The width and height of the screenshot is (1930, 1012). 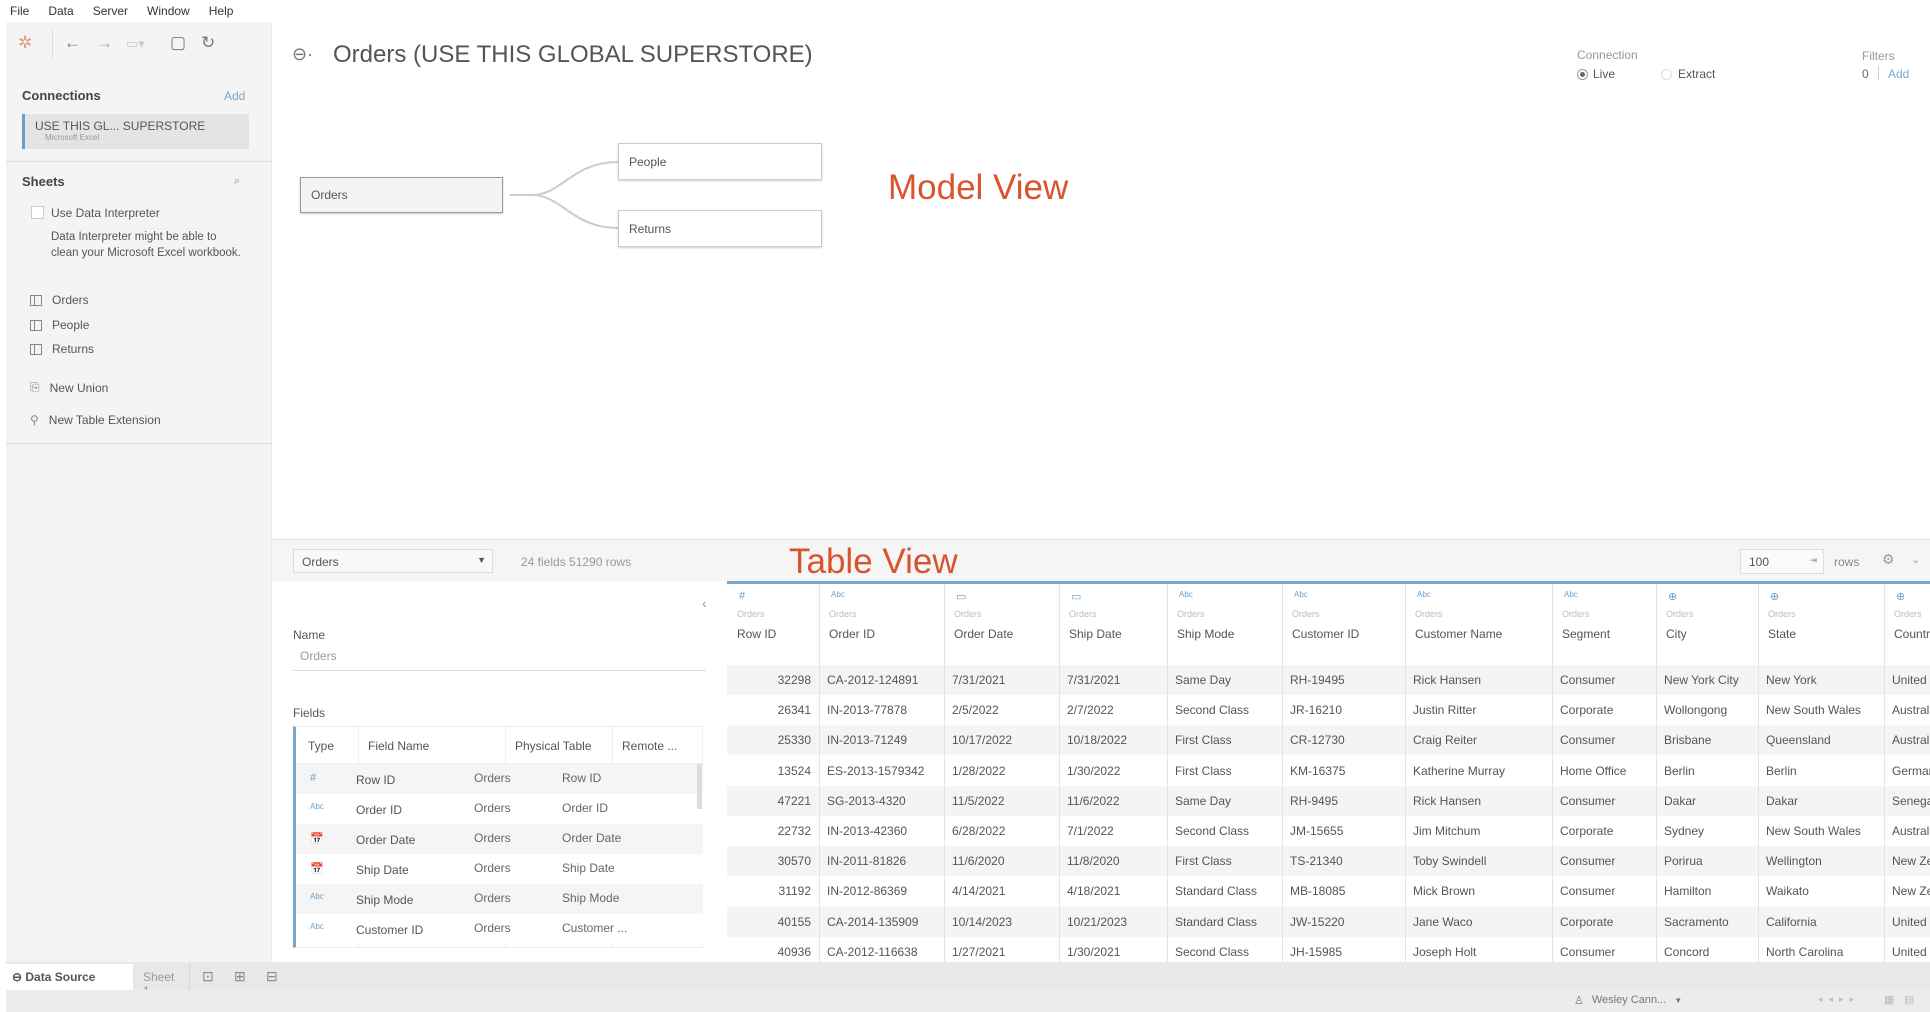 I want to click on grid-column-header: ▭ Orders Order Date, so click(x=1001, y=624).